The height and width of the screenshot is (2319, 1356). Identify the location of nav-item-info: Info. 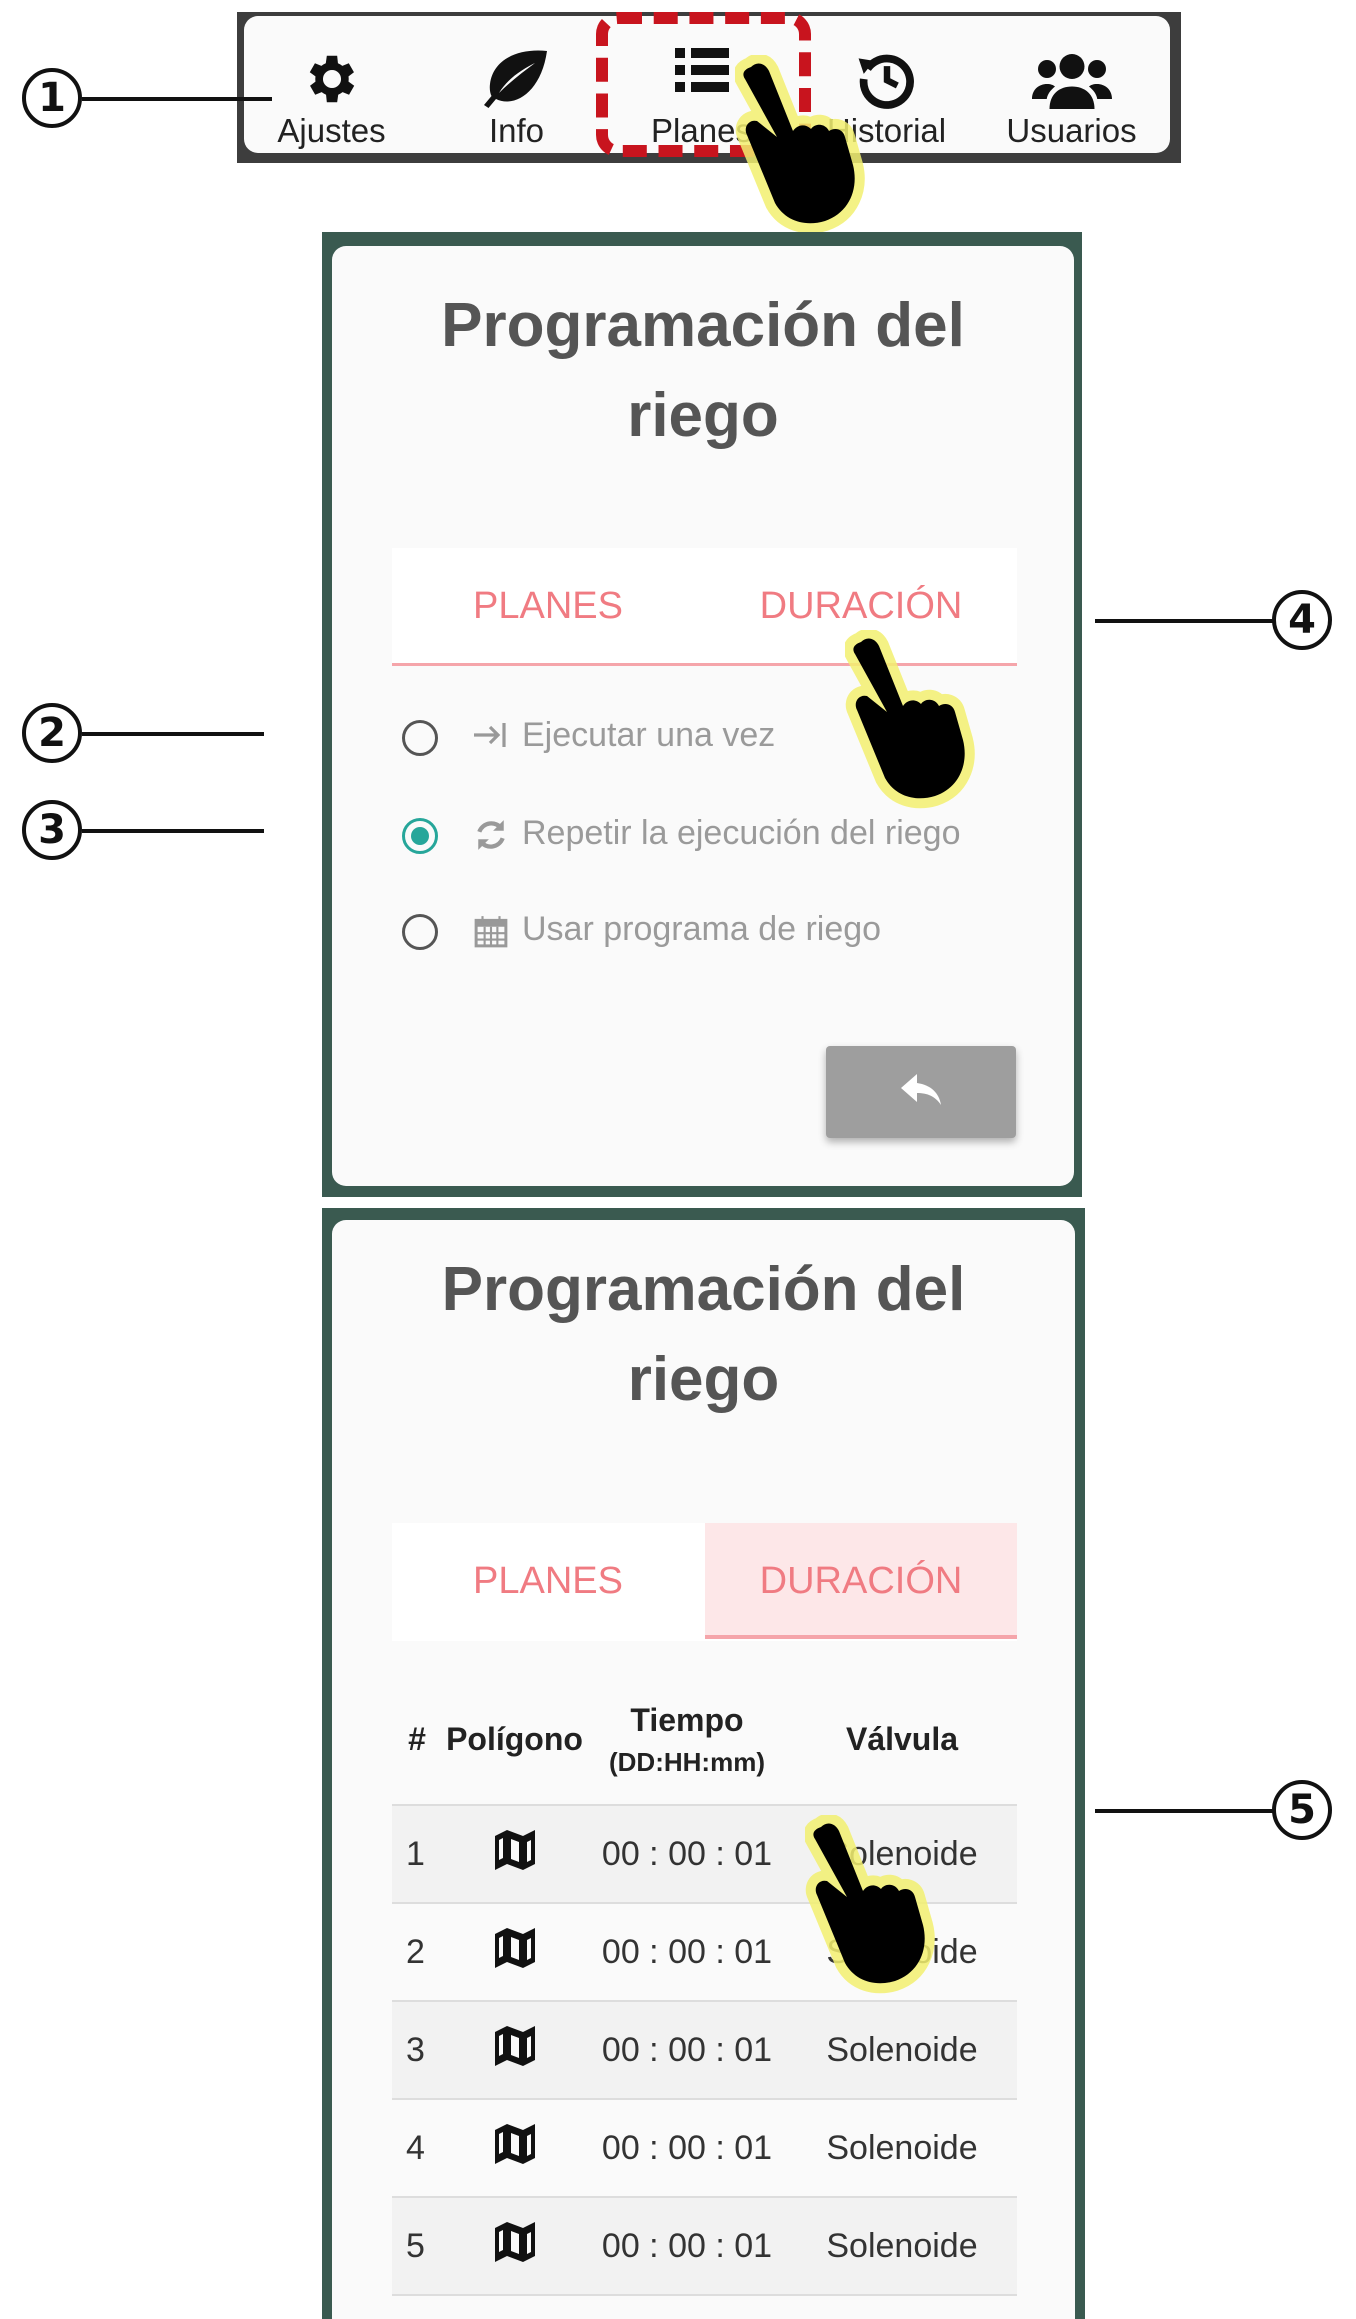
(516, 84).